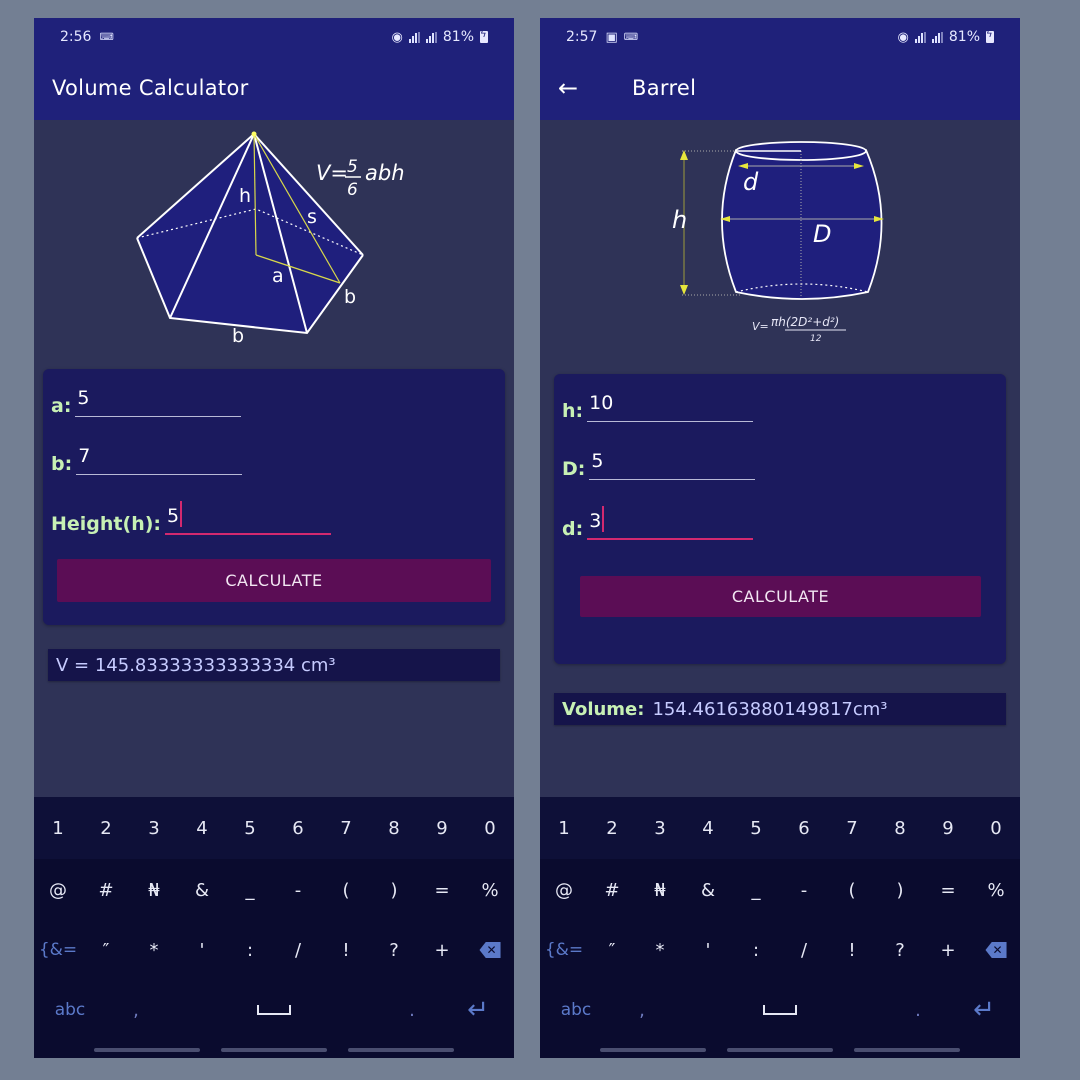  Describe the element at coordinates (573, 411) in the screenshot. I see `field-label: h:` at that location.